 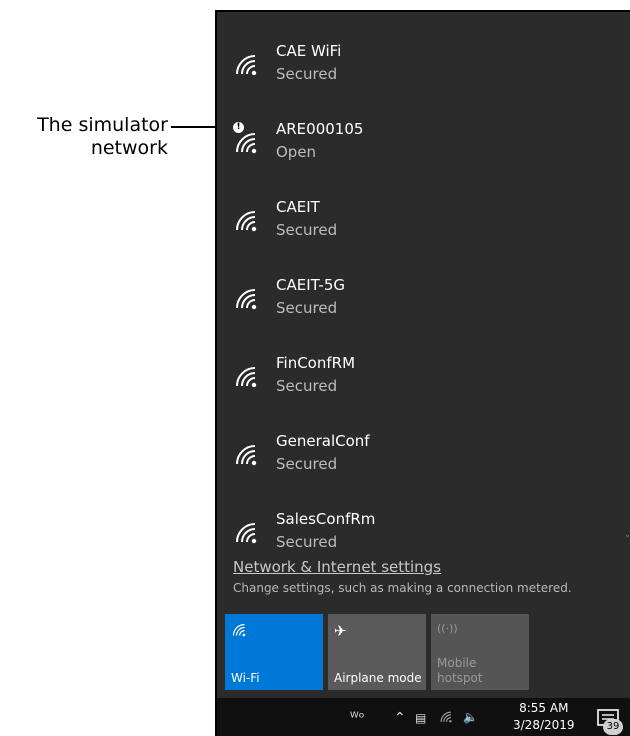 I want to click on network-tray-icon, so click(x=446, y=717).